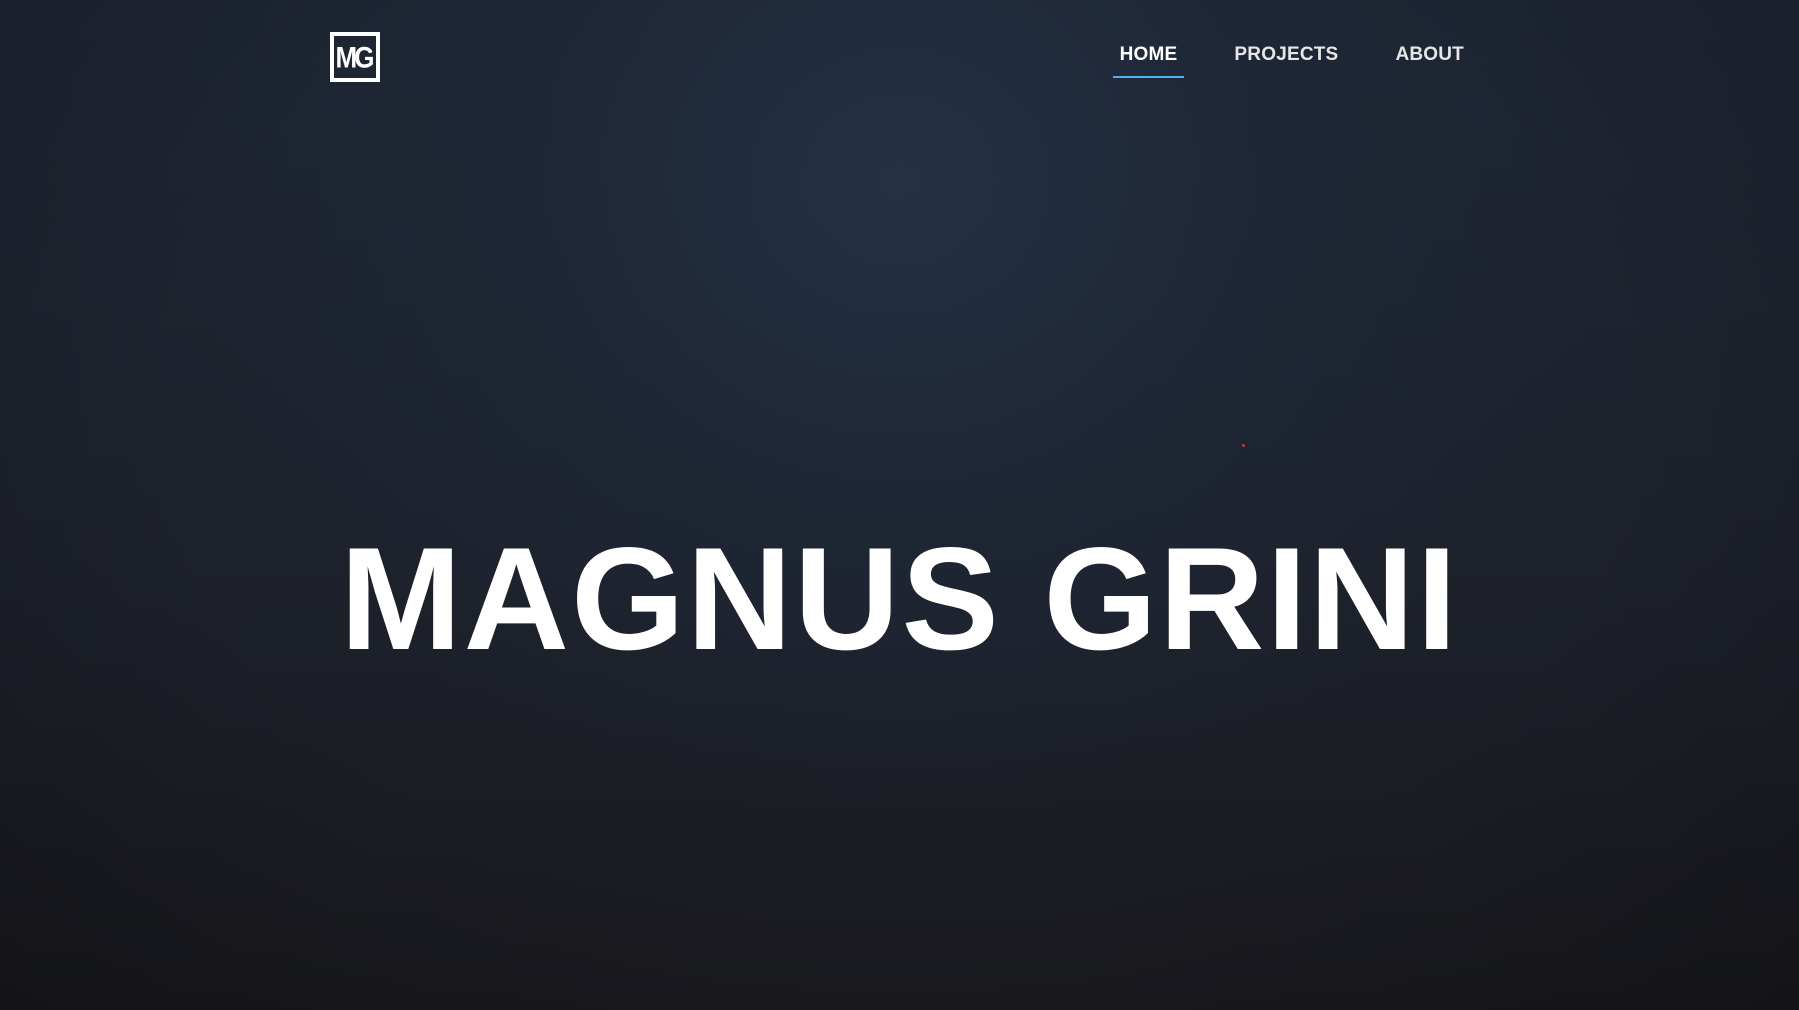 This screenshot has width=1799, height=1010. Describe the element at coordinates (1429, 54) in the screenshot. I see `nav-item-label: ABOUT` at that location.